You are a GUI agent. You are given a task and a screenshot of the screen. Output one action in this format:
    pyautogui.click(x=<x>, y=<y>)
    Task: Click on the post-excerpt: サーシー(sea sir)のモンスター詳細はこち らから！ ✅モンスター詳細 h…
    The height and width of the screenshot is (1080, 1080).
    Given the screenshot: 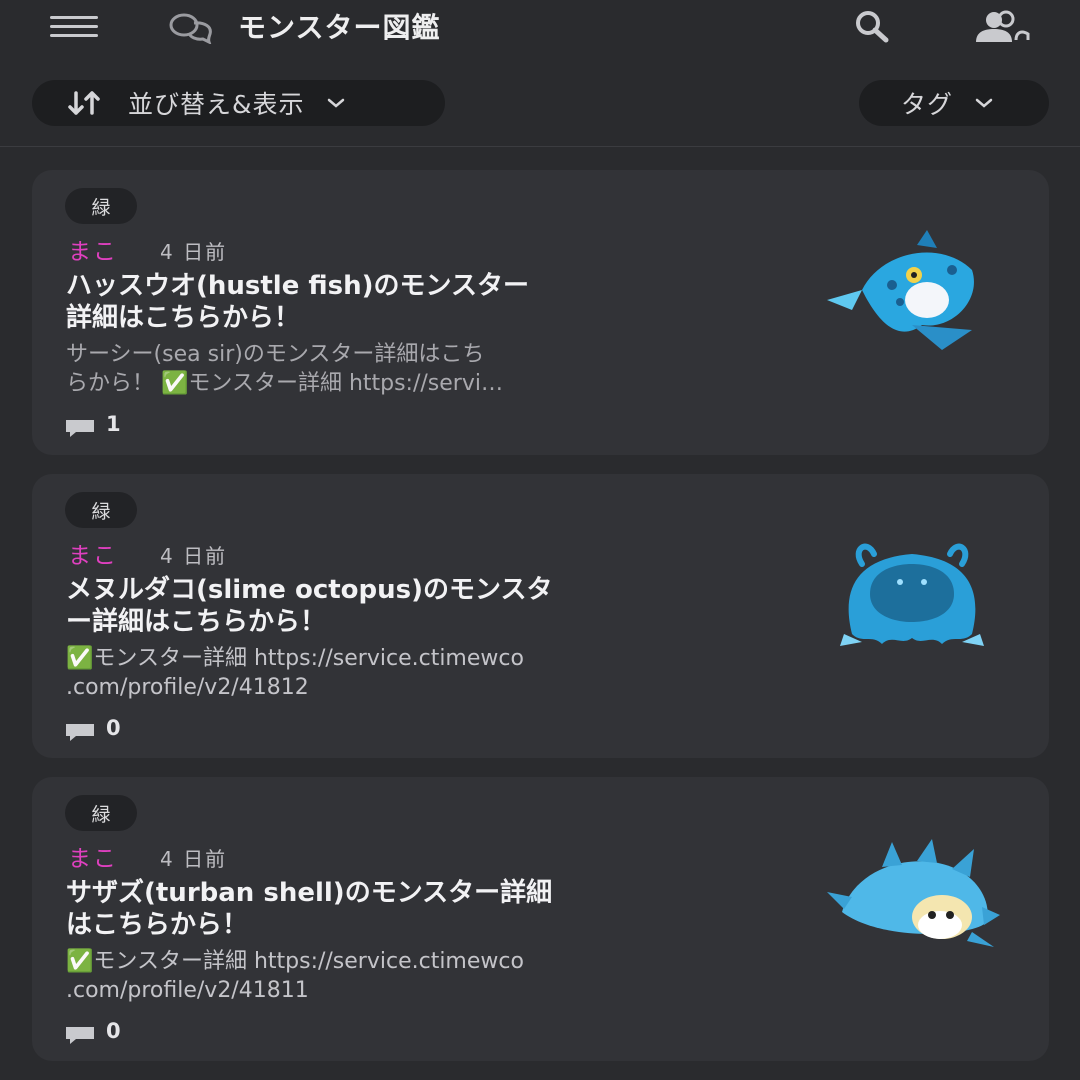 What is the action you would take?
    pyautogui.click(x=284, y=369)
    